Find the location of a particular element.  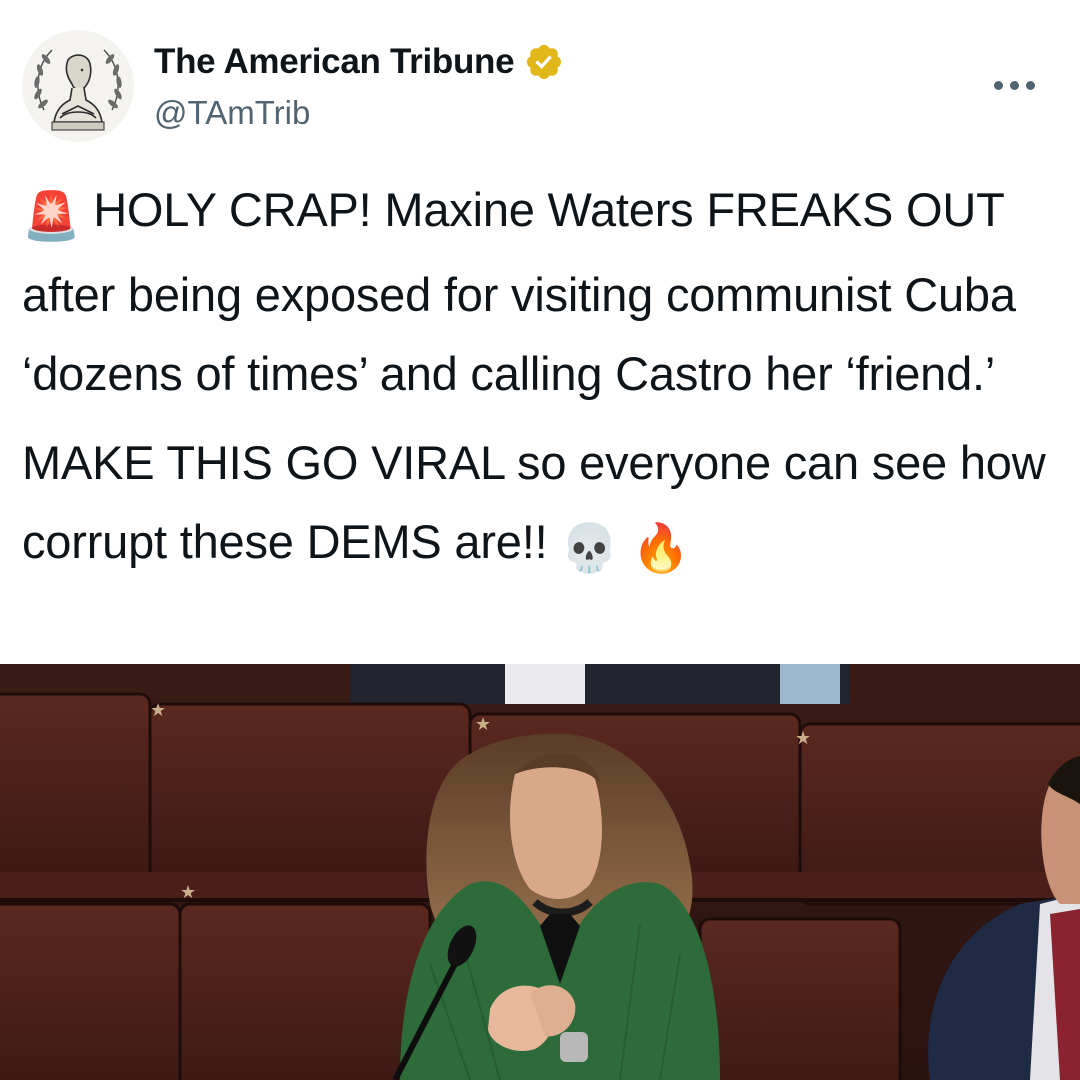

classical-bust-logo-icon is located at coordinates (78, 86).